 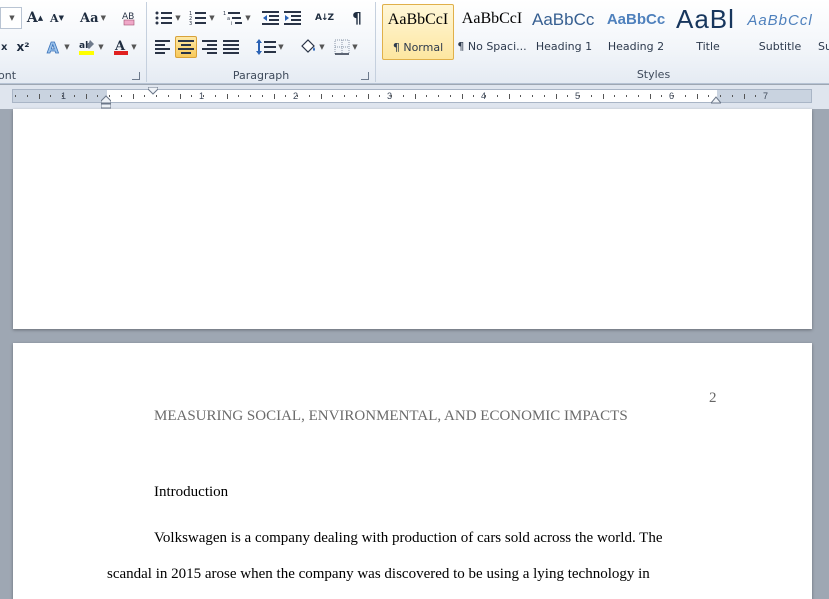 I want to click on style-name: Heading 2, so click(x=636, y=46).